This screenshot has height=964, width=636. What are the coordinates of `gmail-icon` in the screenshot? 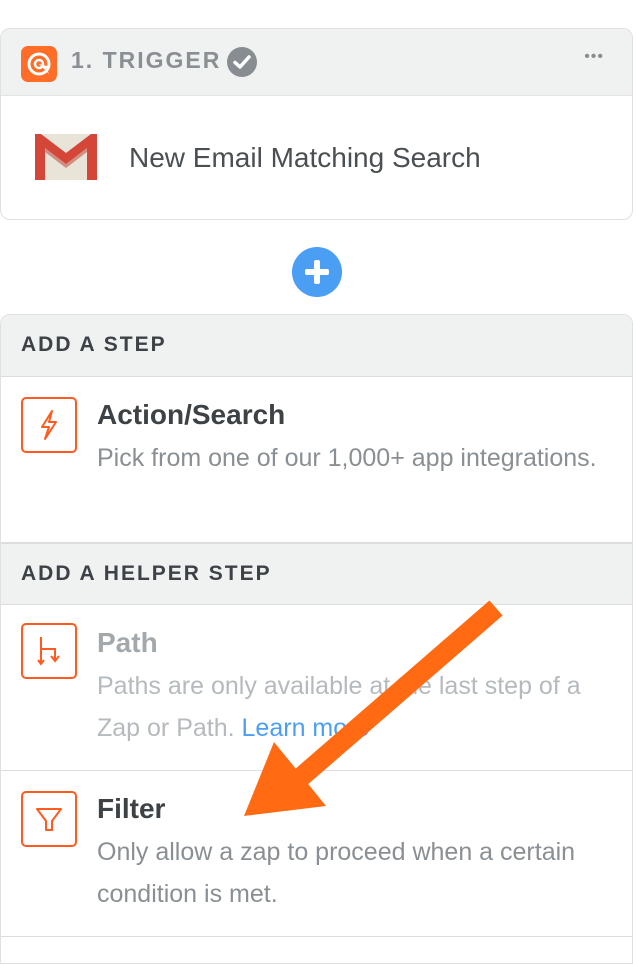 It's located at (66, 157).